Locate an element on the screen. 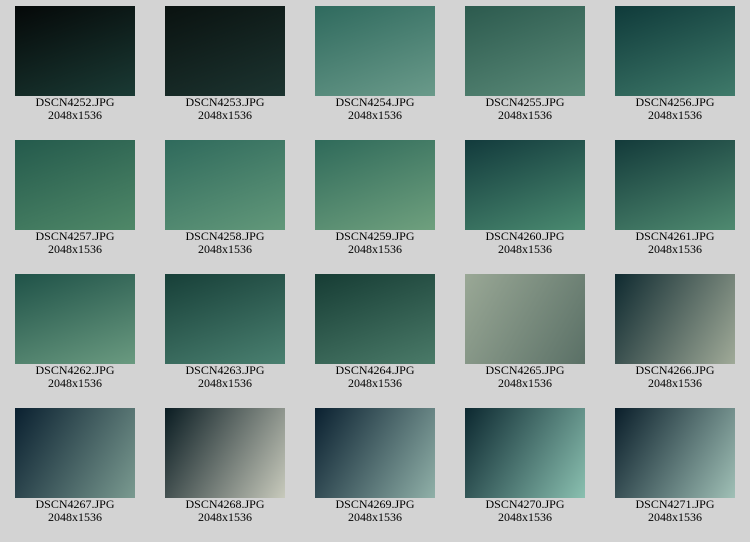  gallery-item: DSCN4269.JPG 2048x1536 is located at coordinates (375, 469).